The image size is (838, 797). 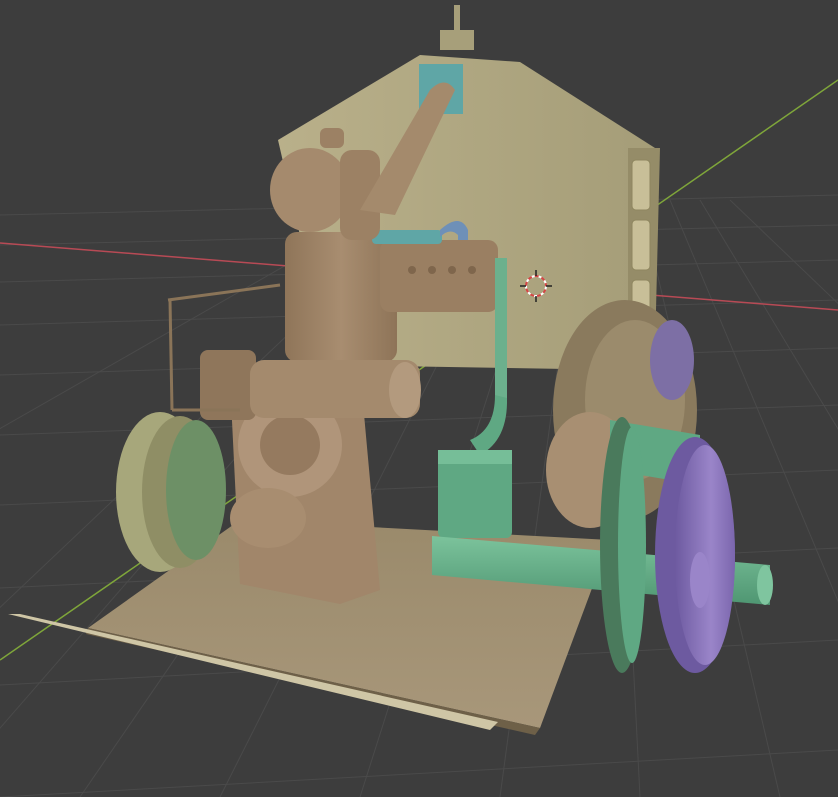 What do you see at coordinates (475, 494) in the screenshot?
I see `fuel-tank` at bounding box center [475, 494].